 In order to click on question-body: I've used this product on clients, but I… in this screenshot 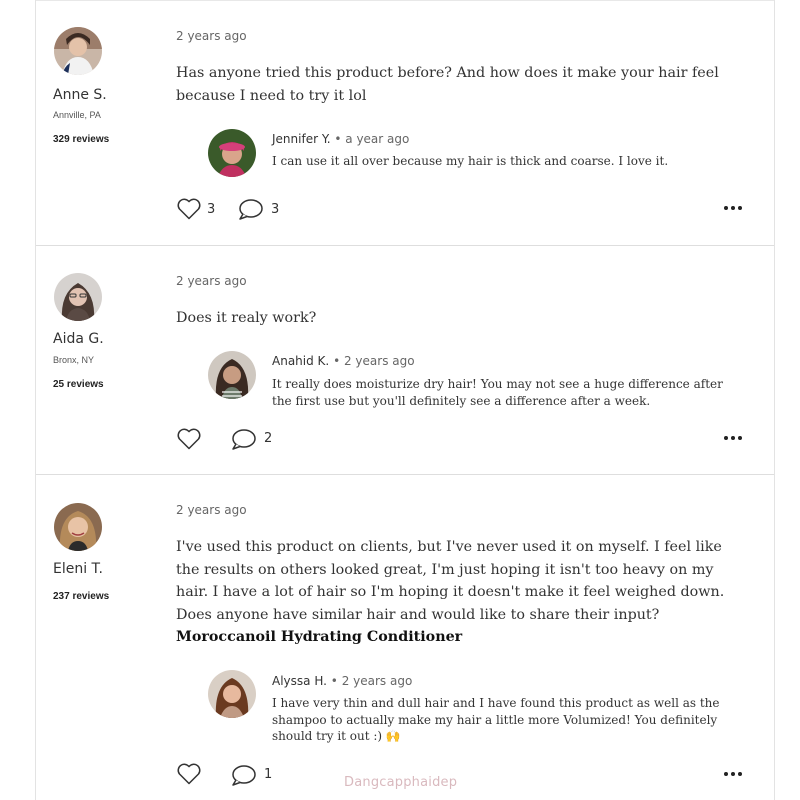, I will do `click(450, 581)`.